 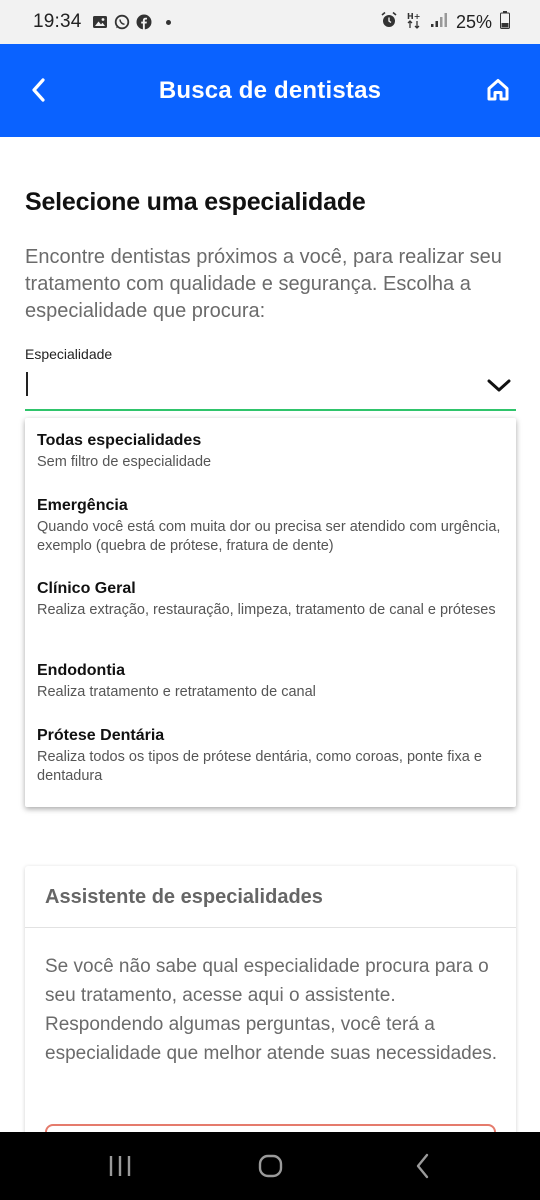 I want to click on specialty-select, so click(x=270, y=389).